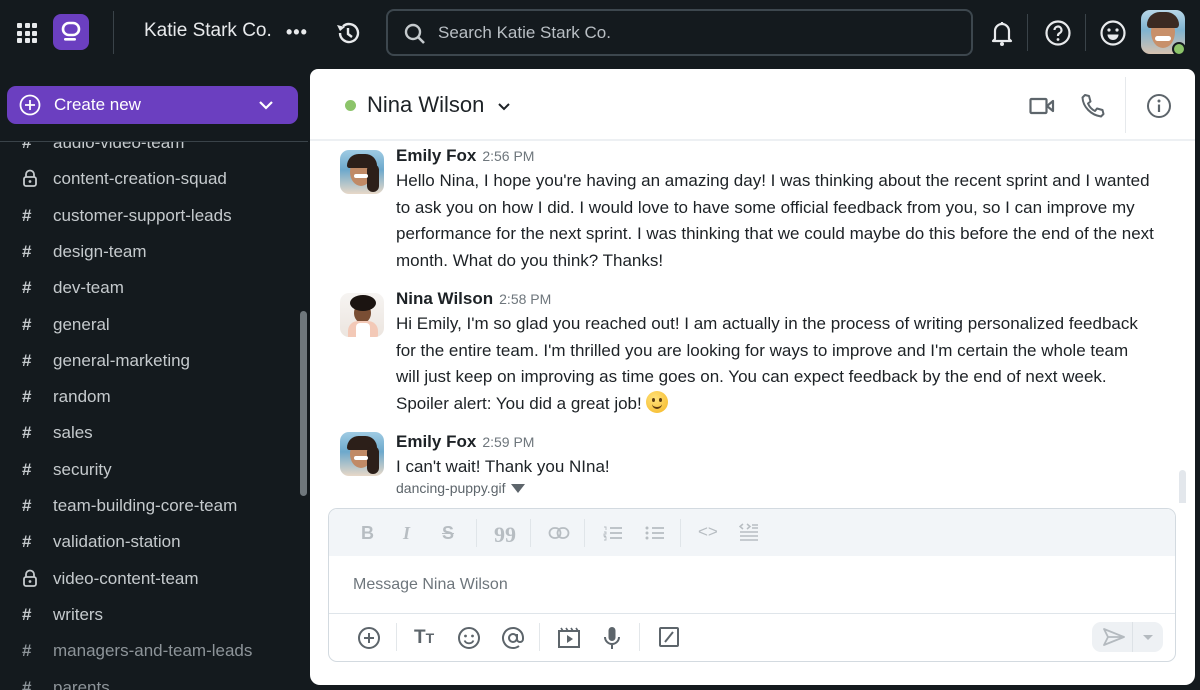  What do you see at coordinates (1114, 637) in the screenshot?
I see `send-icon` at bounding box center [1114, 637].